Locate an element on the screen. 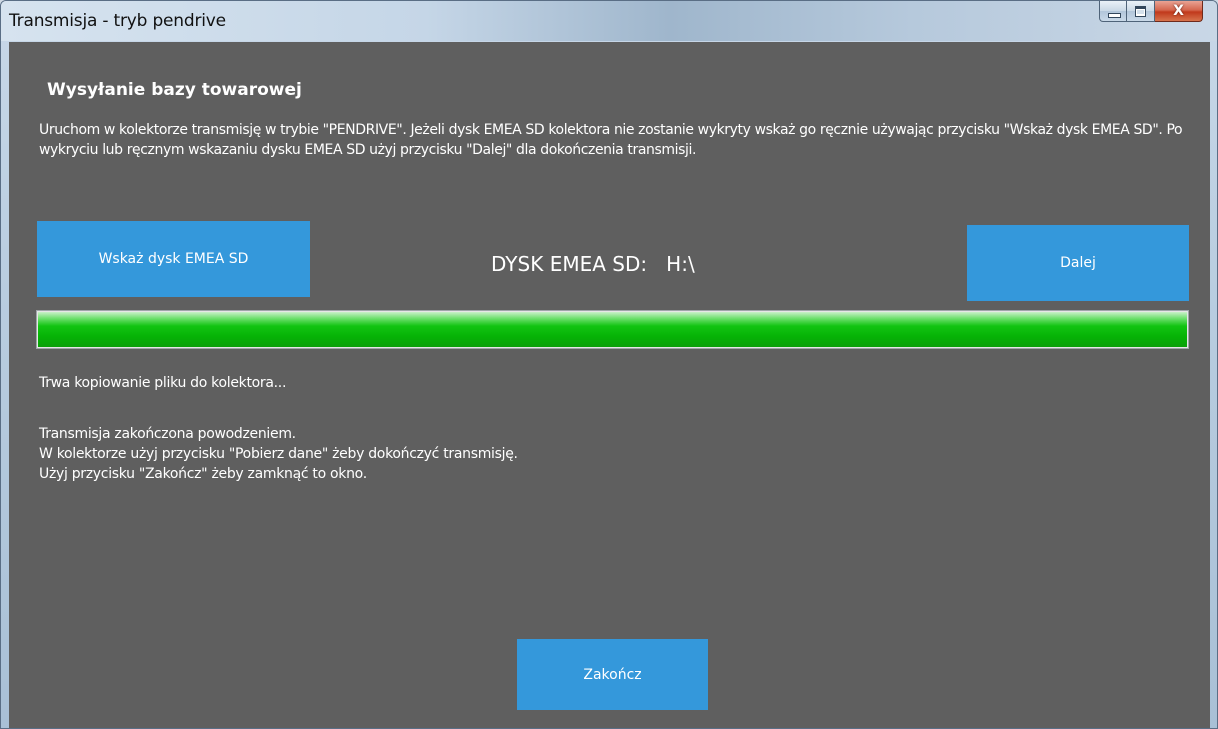  disk-label: DYSK EMEA SD: H:\ is located at coordinates (593, 264).